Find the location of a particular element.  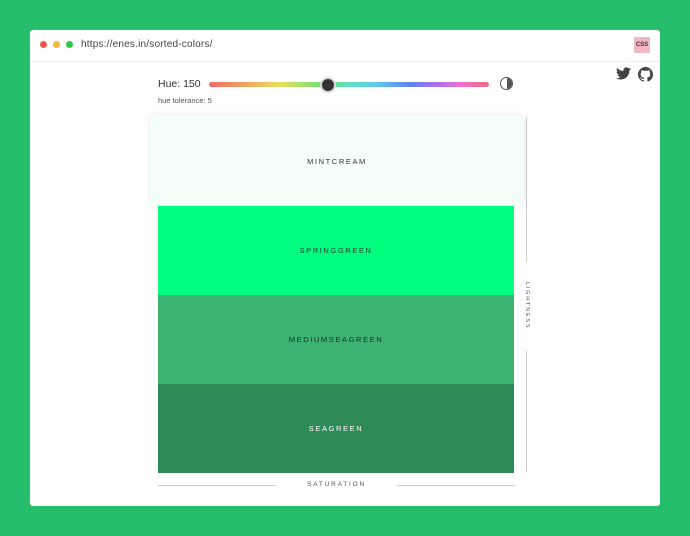

contrast-icon is located at coordinates (506, 83).